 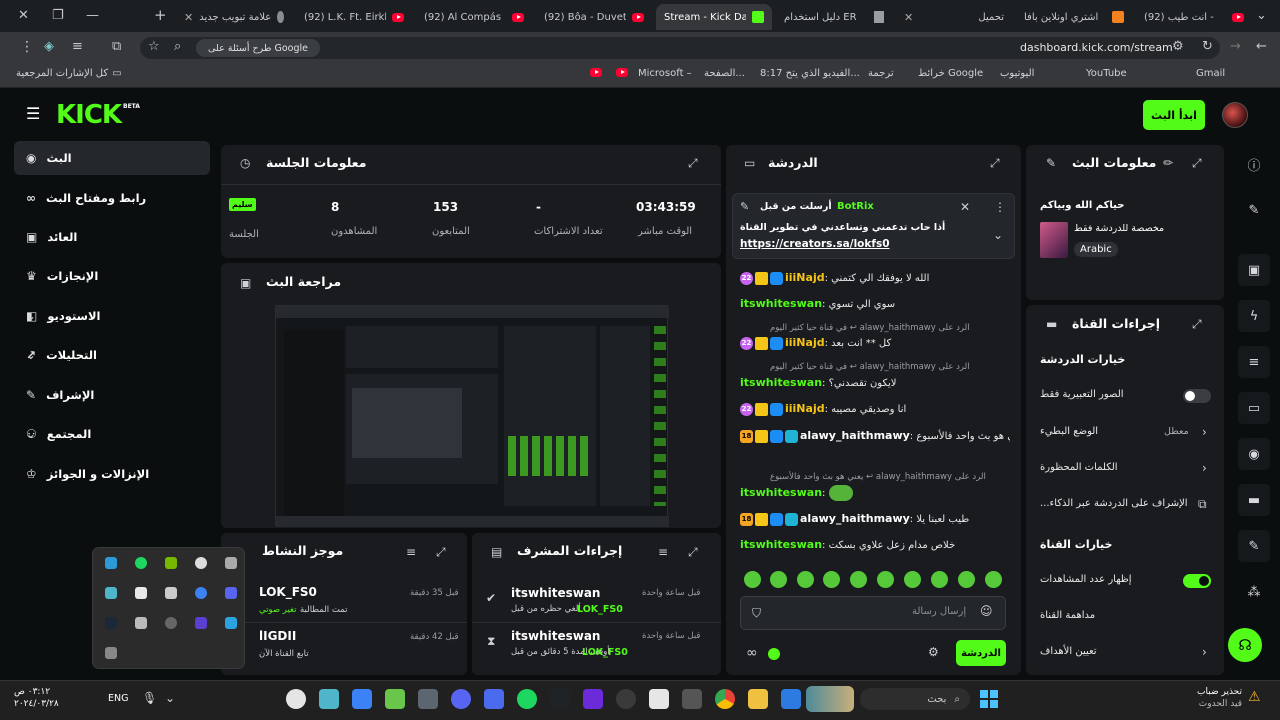 What do you see at coordinates (756, 613) in the screenshot?
I see `shield-icon: ⛉` at bounding box center [756, 613].